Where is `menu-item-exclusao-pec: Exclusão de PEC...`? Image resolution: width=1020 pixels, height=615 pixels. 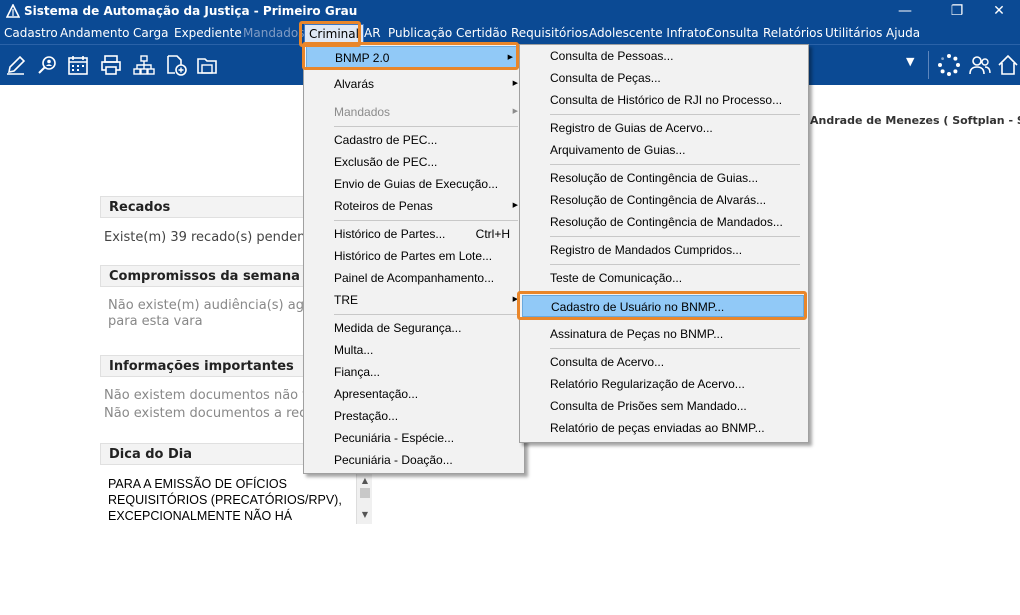 menu-item-exclusao-pec: Exclusão de PEC... is located at coordinates (414, 162).